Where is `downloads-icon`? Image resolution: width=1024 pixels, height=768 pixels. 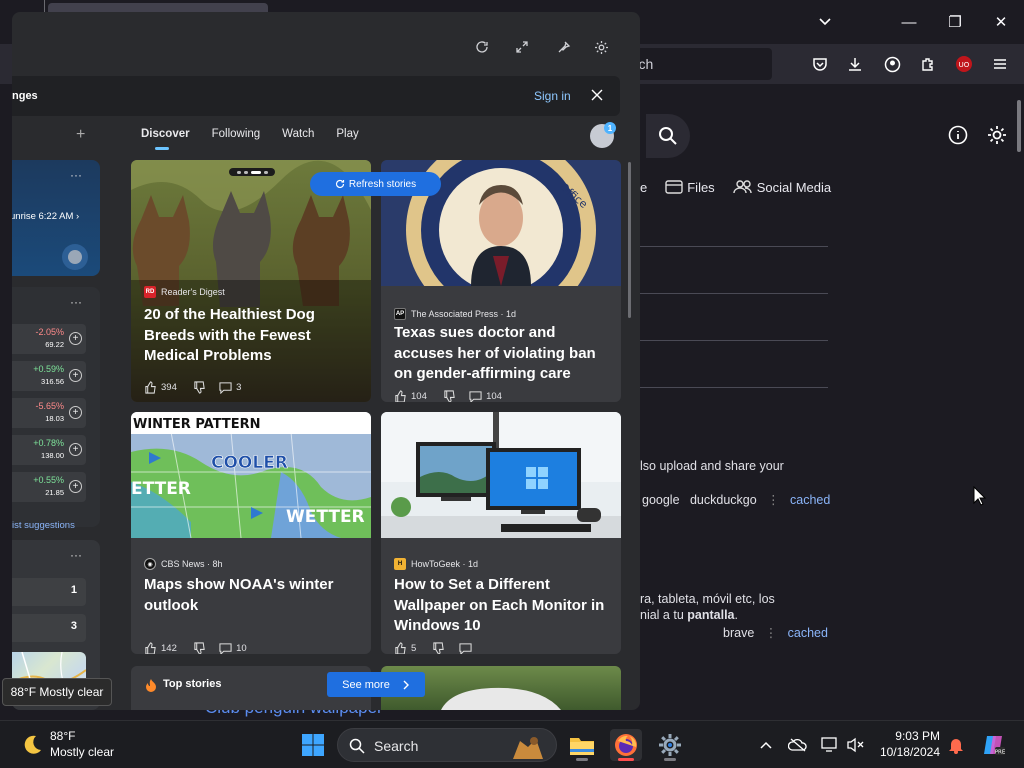 downloads-icon is located at coordinates (855, 64).